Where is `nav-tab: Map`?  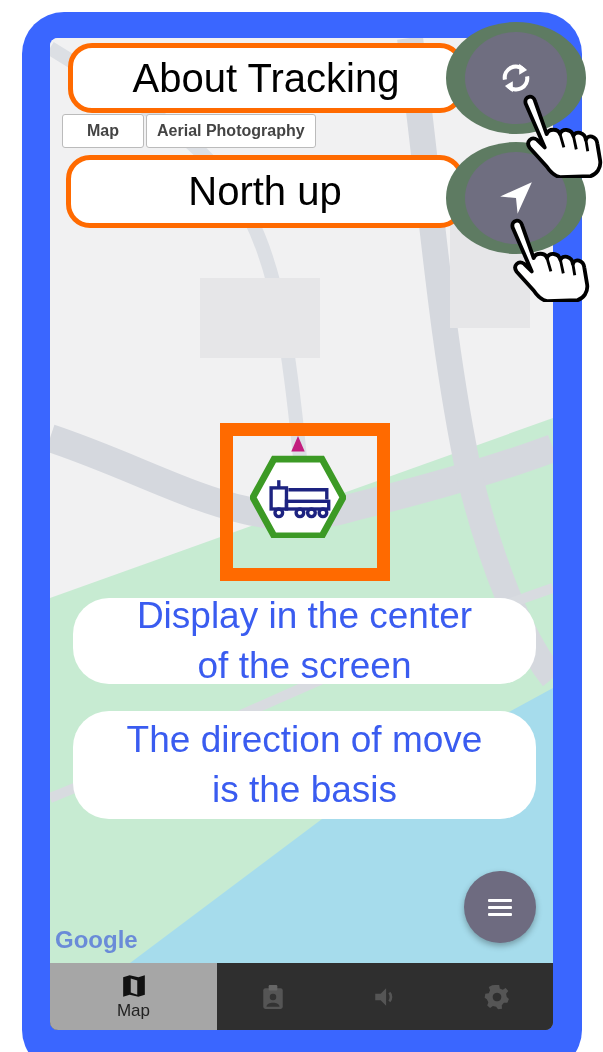 nav-tab: Map is located at coordinates (133, 996).